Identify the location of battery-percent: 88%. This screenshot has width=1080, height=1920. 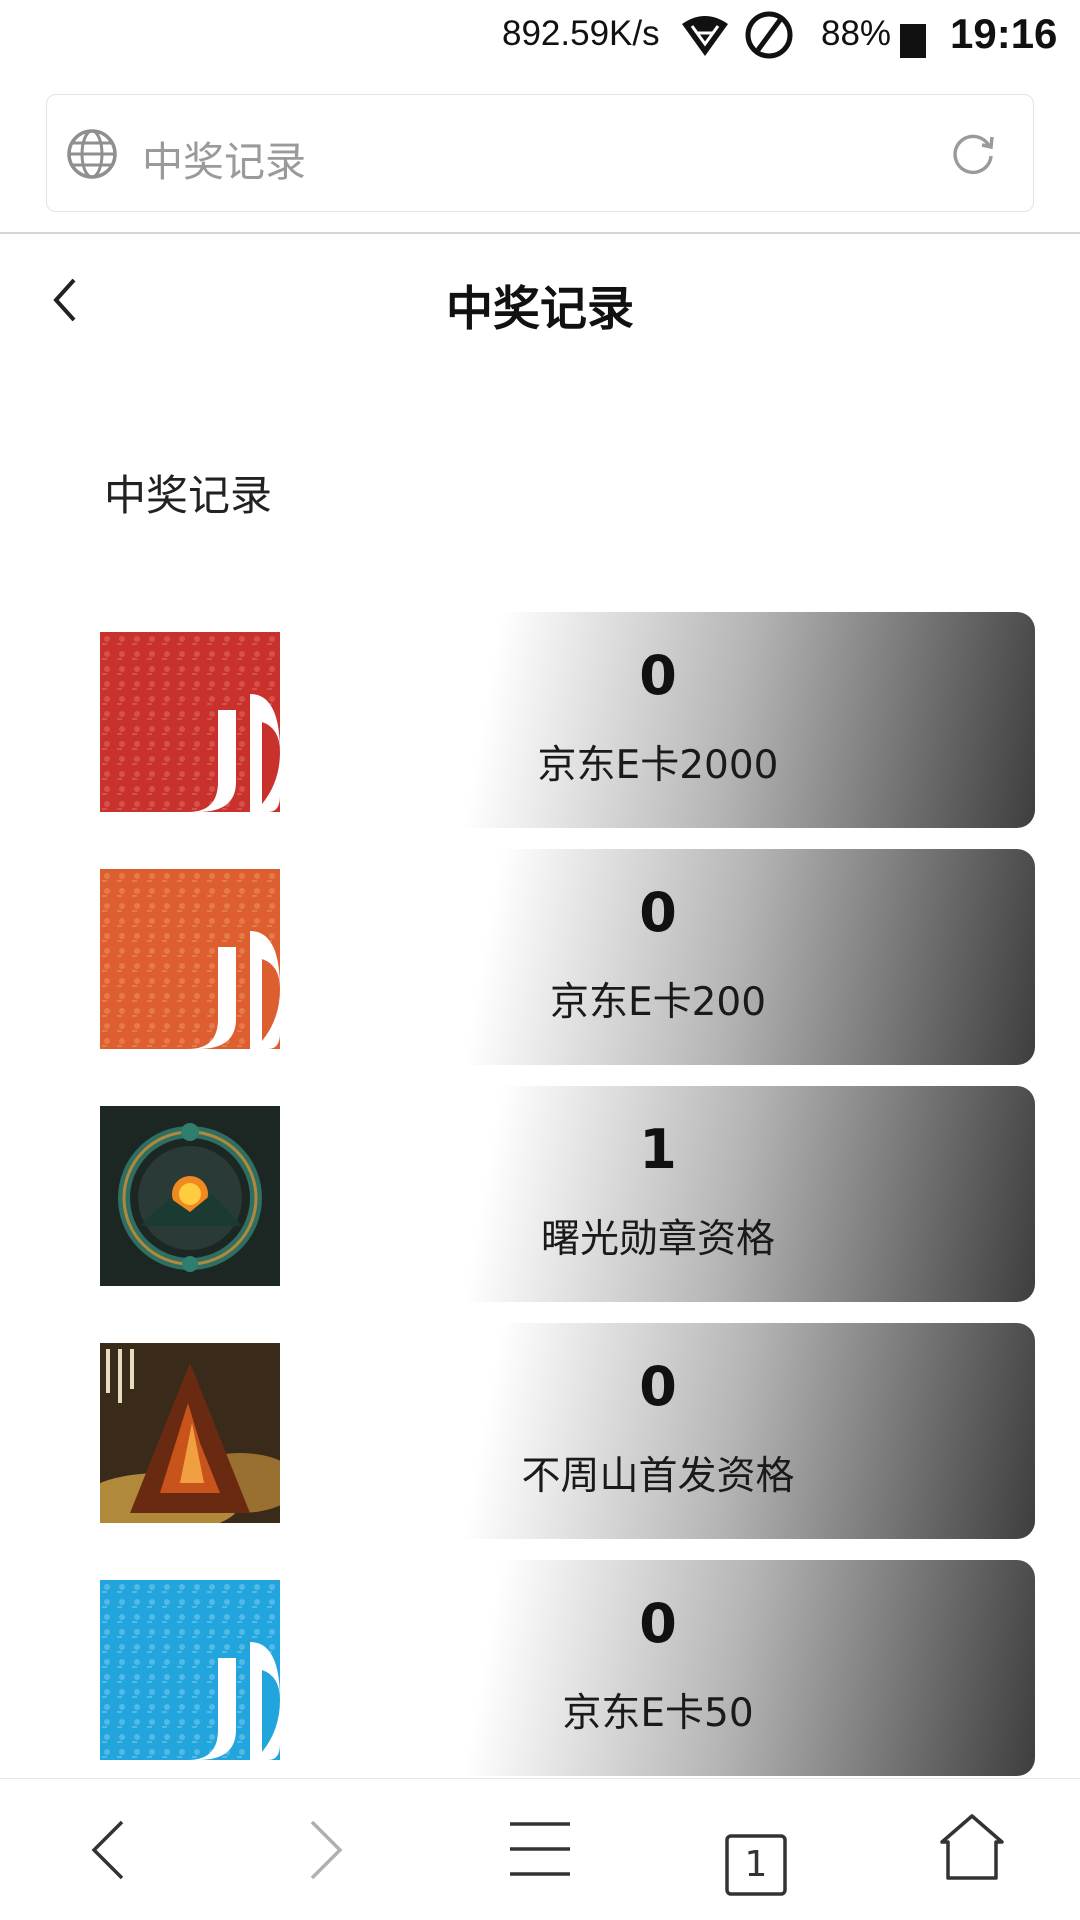
(856, 33).